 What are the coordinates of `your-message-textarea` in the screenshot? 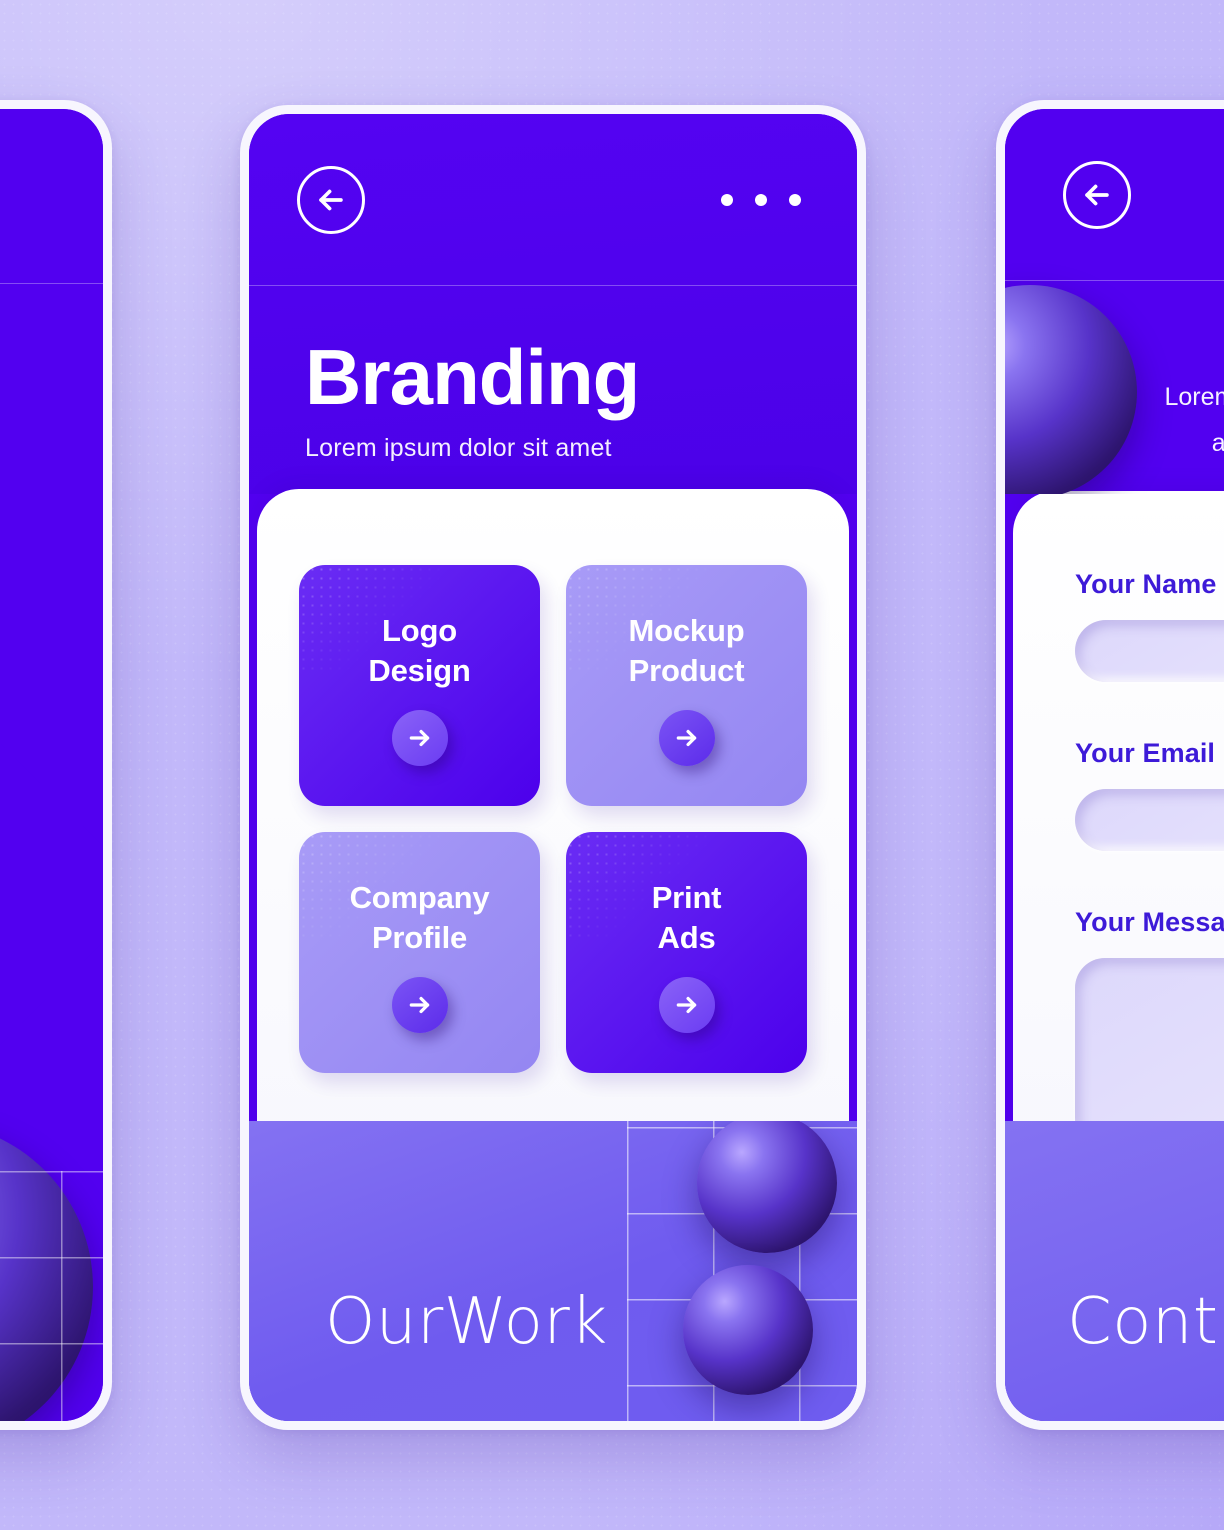 It's located at (1149, 1053).